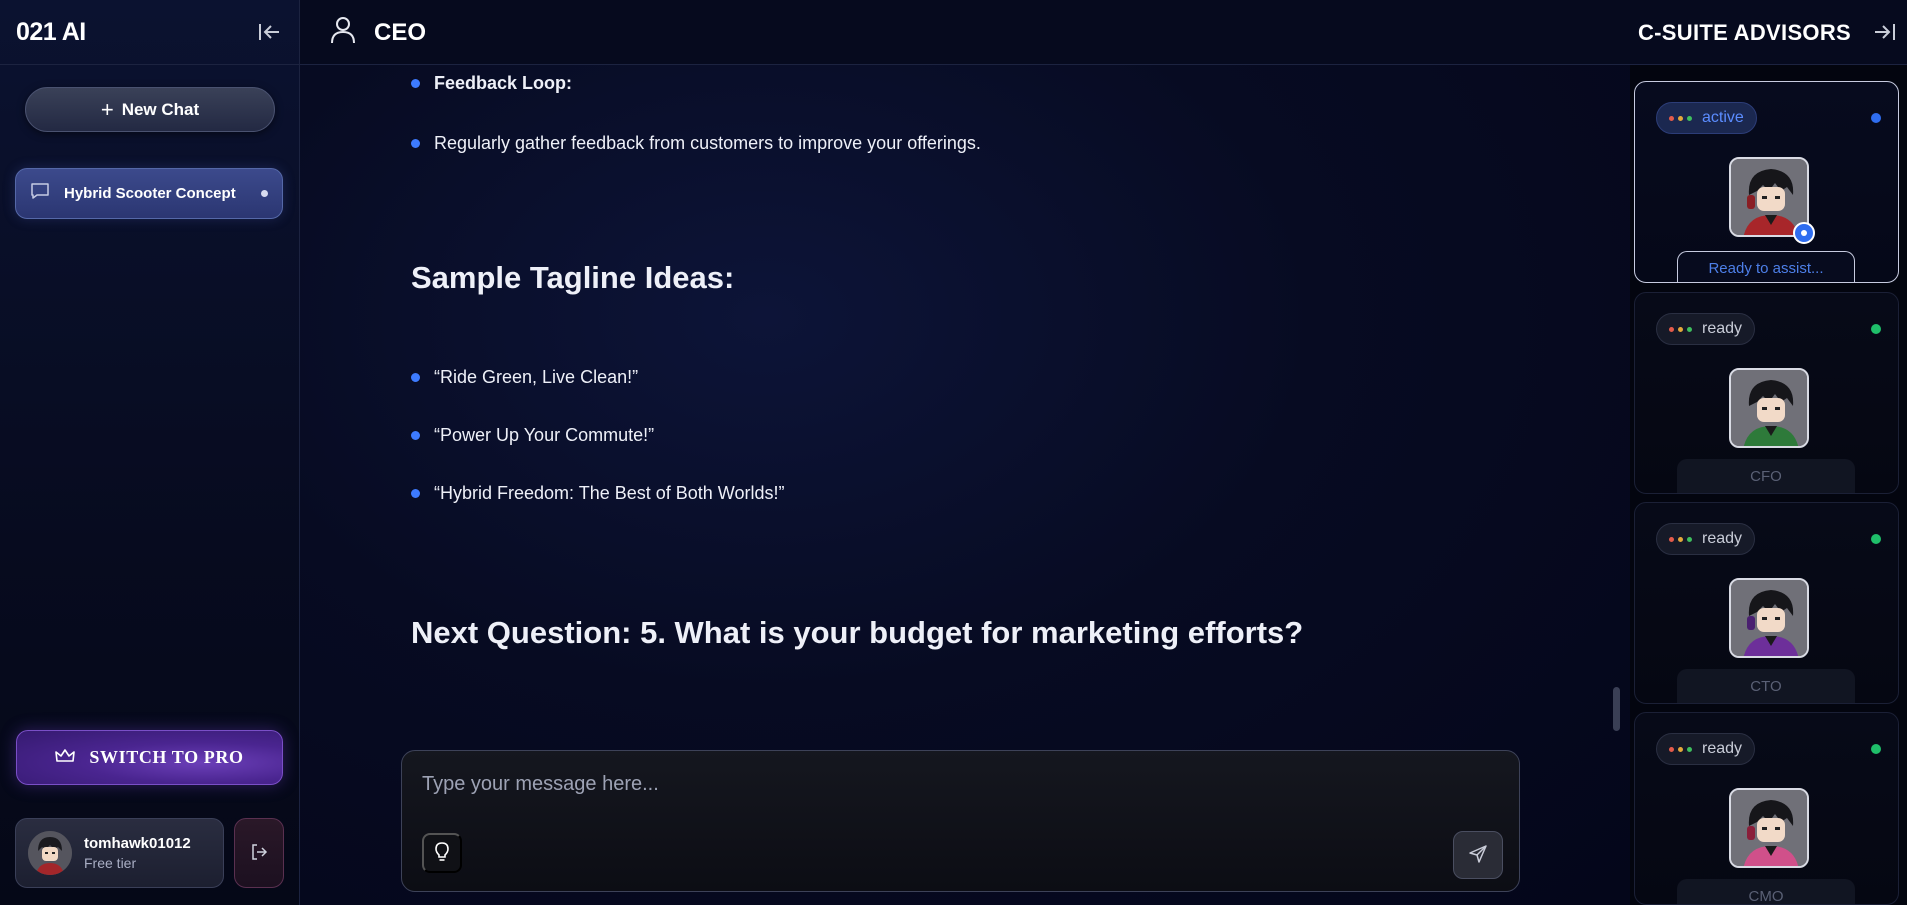 The height and width of the screenshot is (905, 1907). Describe the element at coordinates (960, 821) in the screenshot. I see `message-composer` at that location.